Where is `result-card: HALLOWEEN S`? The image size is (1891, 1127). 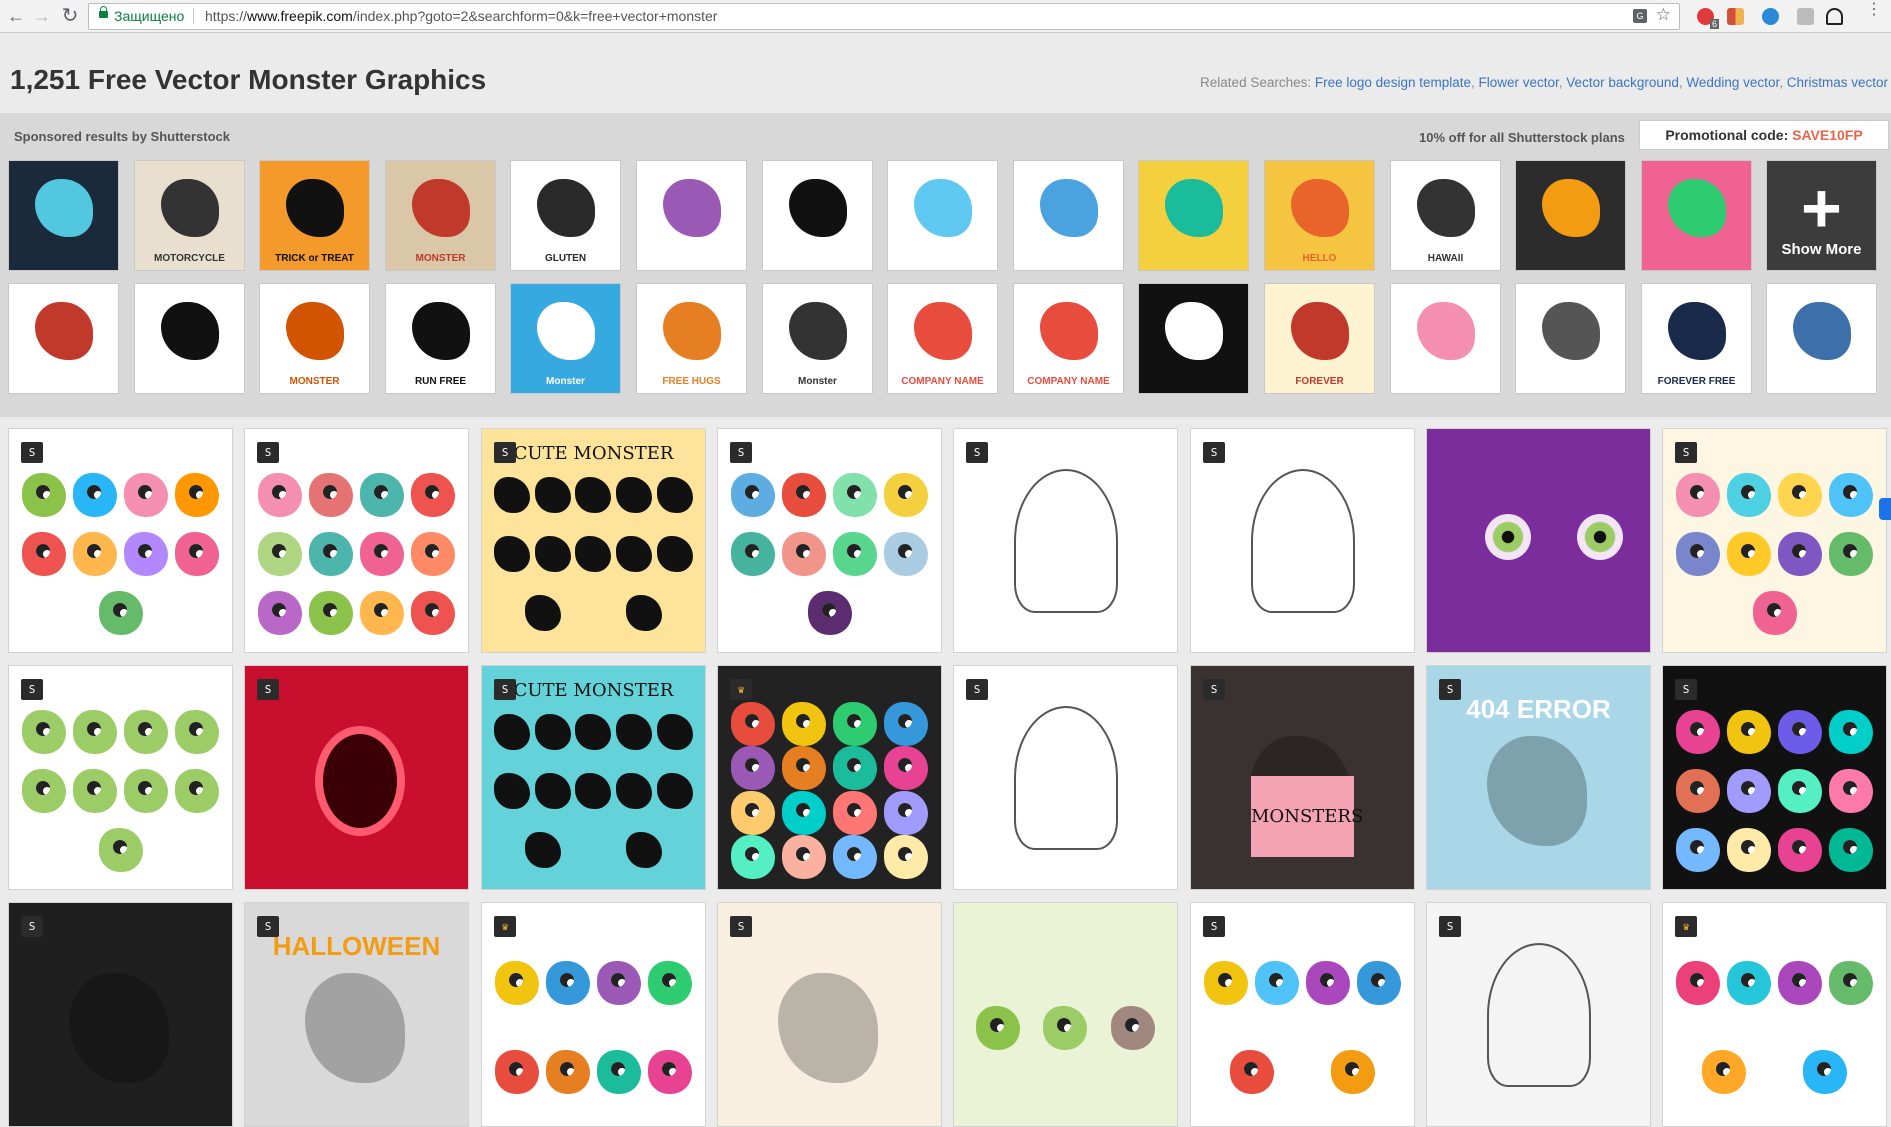
result-card: HALLOWEEN S is located at coordinates (356, 1014).